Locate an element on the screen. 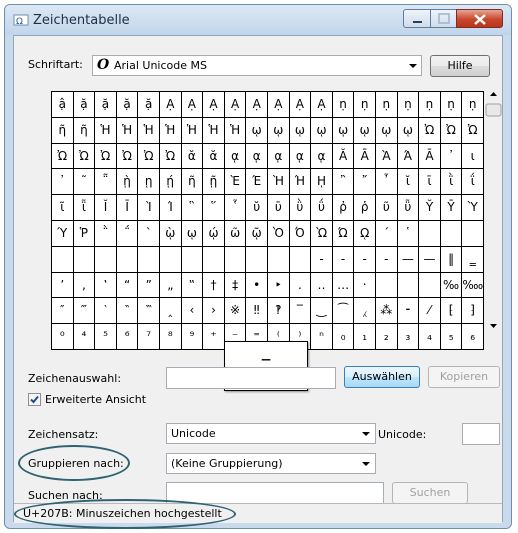  selection-input is located at coordinates (251, 378).